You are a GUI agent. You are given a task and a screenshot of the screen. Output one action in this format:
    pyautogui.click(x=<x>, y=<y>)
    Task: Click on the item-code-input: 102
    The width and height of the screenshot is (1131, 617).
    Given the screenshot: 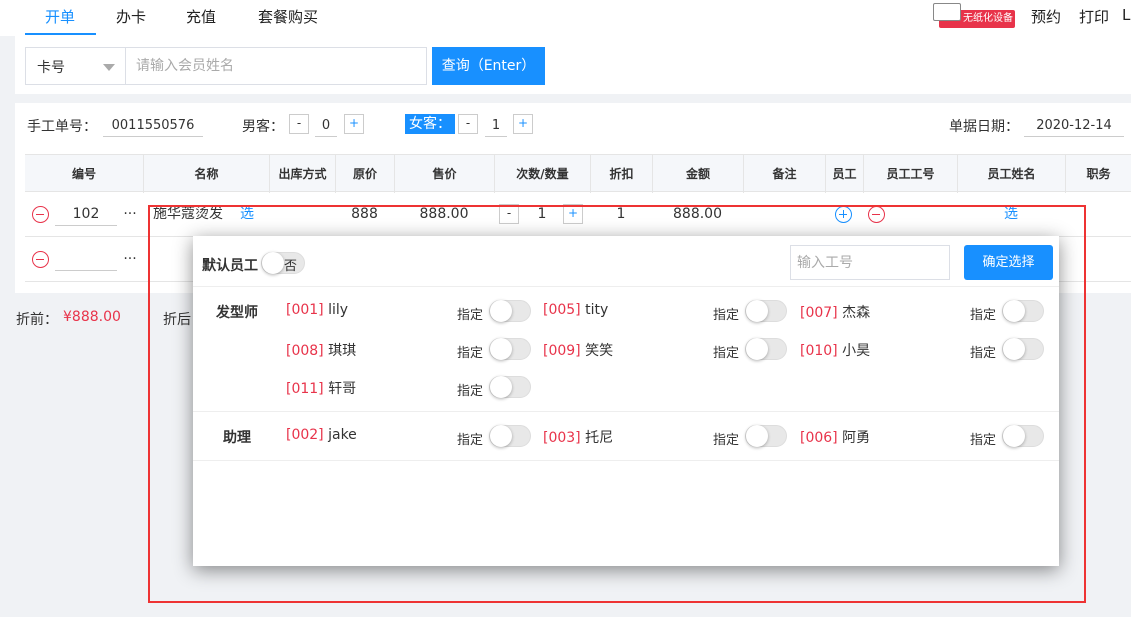 What is the action you would take?
    pyautogui.click(x=86, y=214)
    